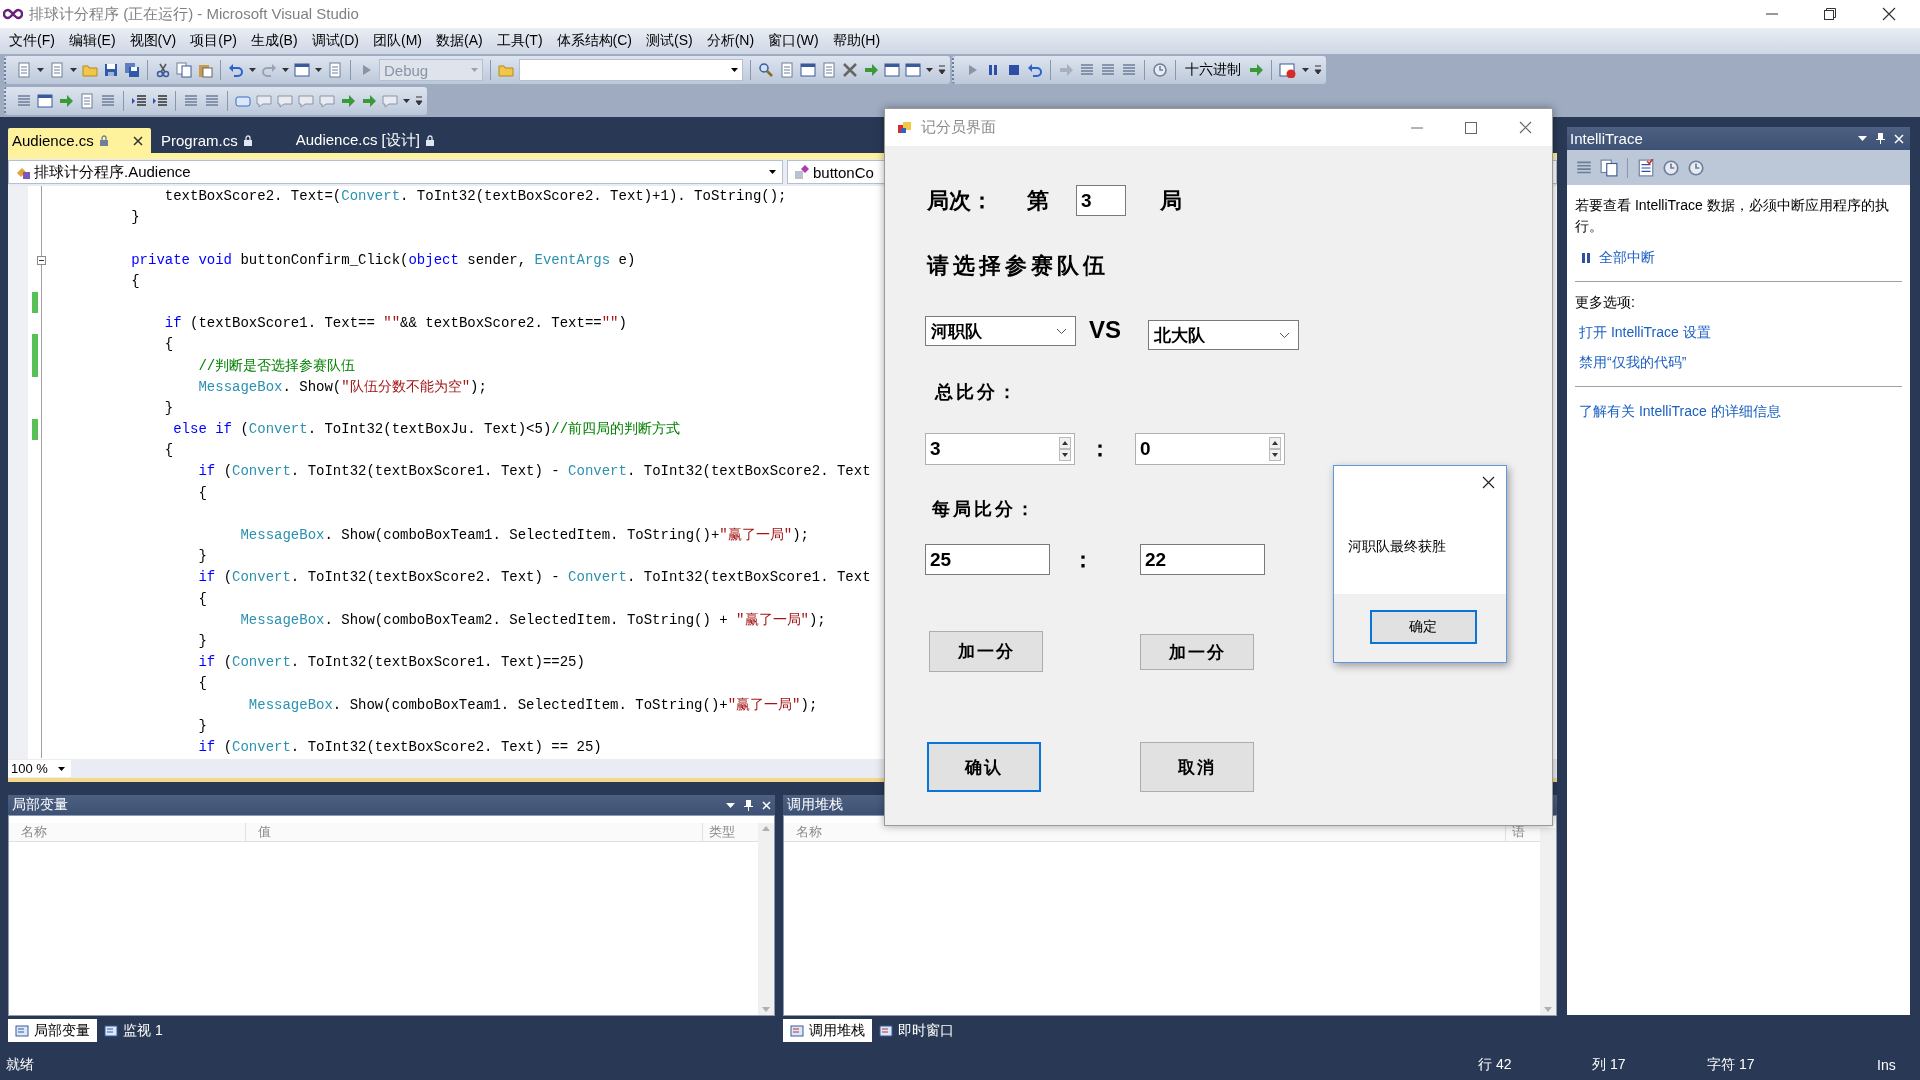 The height and width of the screenshot is (1080, 1920). Describe the element at coordinates (41, 260) in the screenshot. I see `collapse-icon` at that location.